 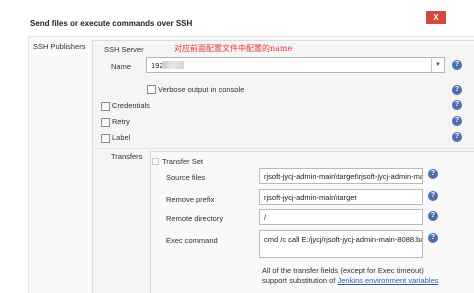 What do you see at coordinates (387, 280) in the screenshot?
I see `env-variables-link: Jenkins environment variables` at bounding box center [387, 280].